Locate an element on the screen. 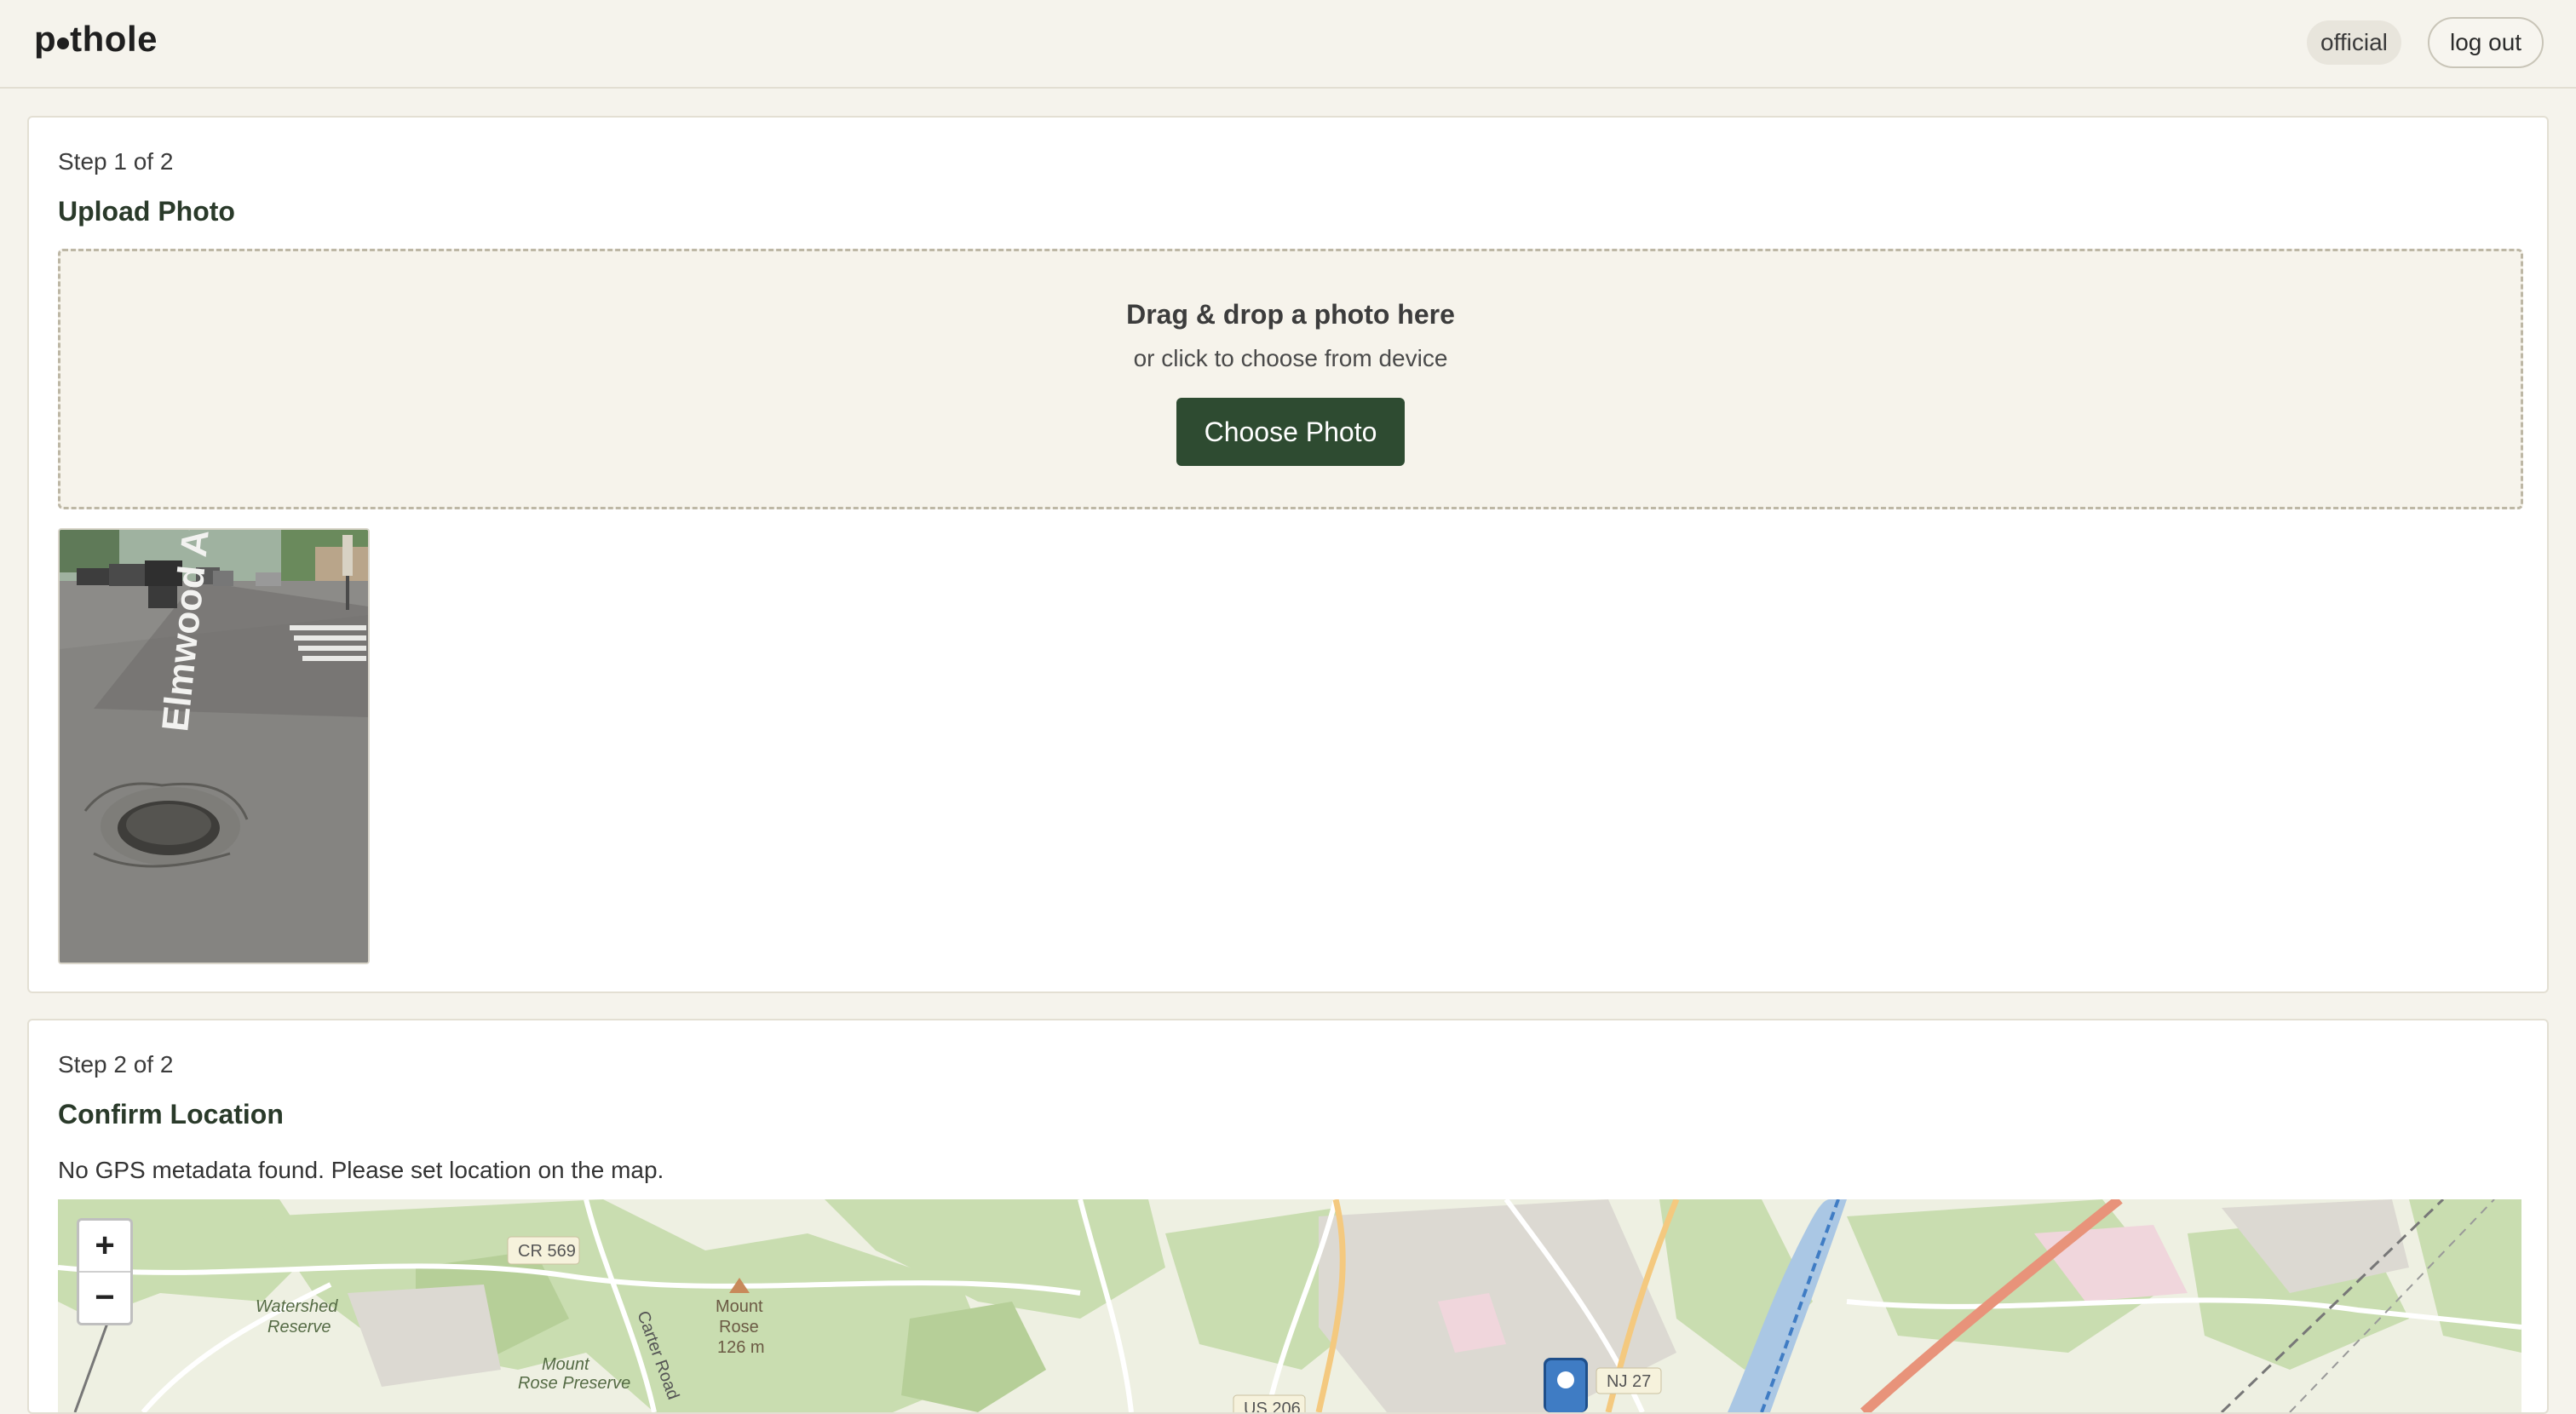 The height and width of the screenshot is (1414, 2576). map-label-us206: US 206 is located at coordinates (1272, 1406).